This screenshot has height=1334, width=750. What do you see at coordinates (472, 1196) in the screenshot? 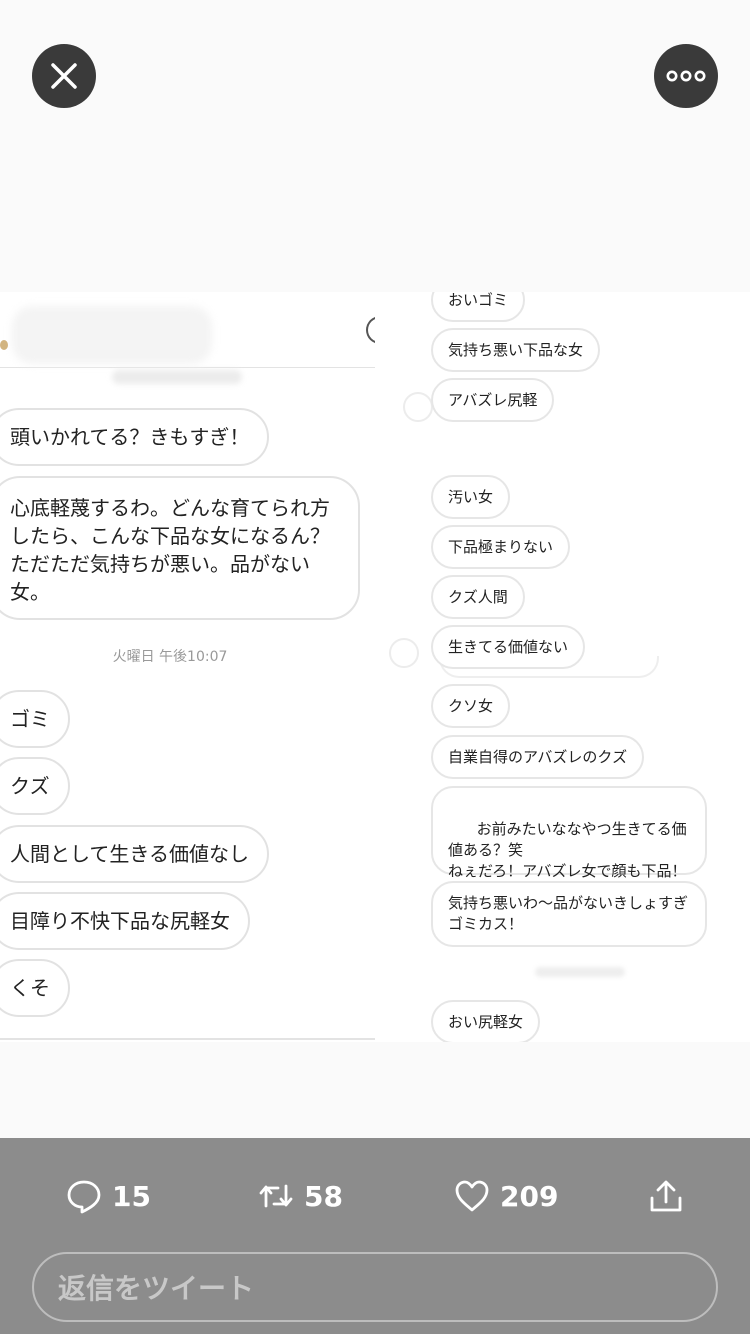
I see `heart-icon` at bounding box center [472, 1196].